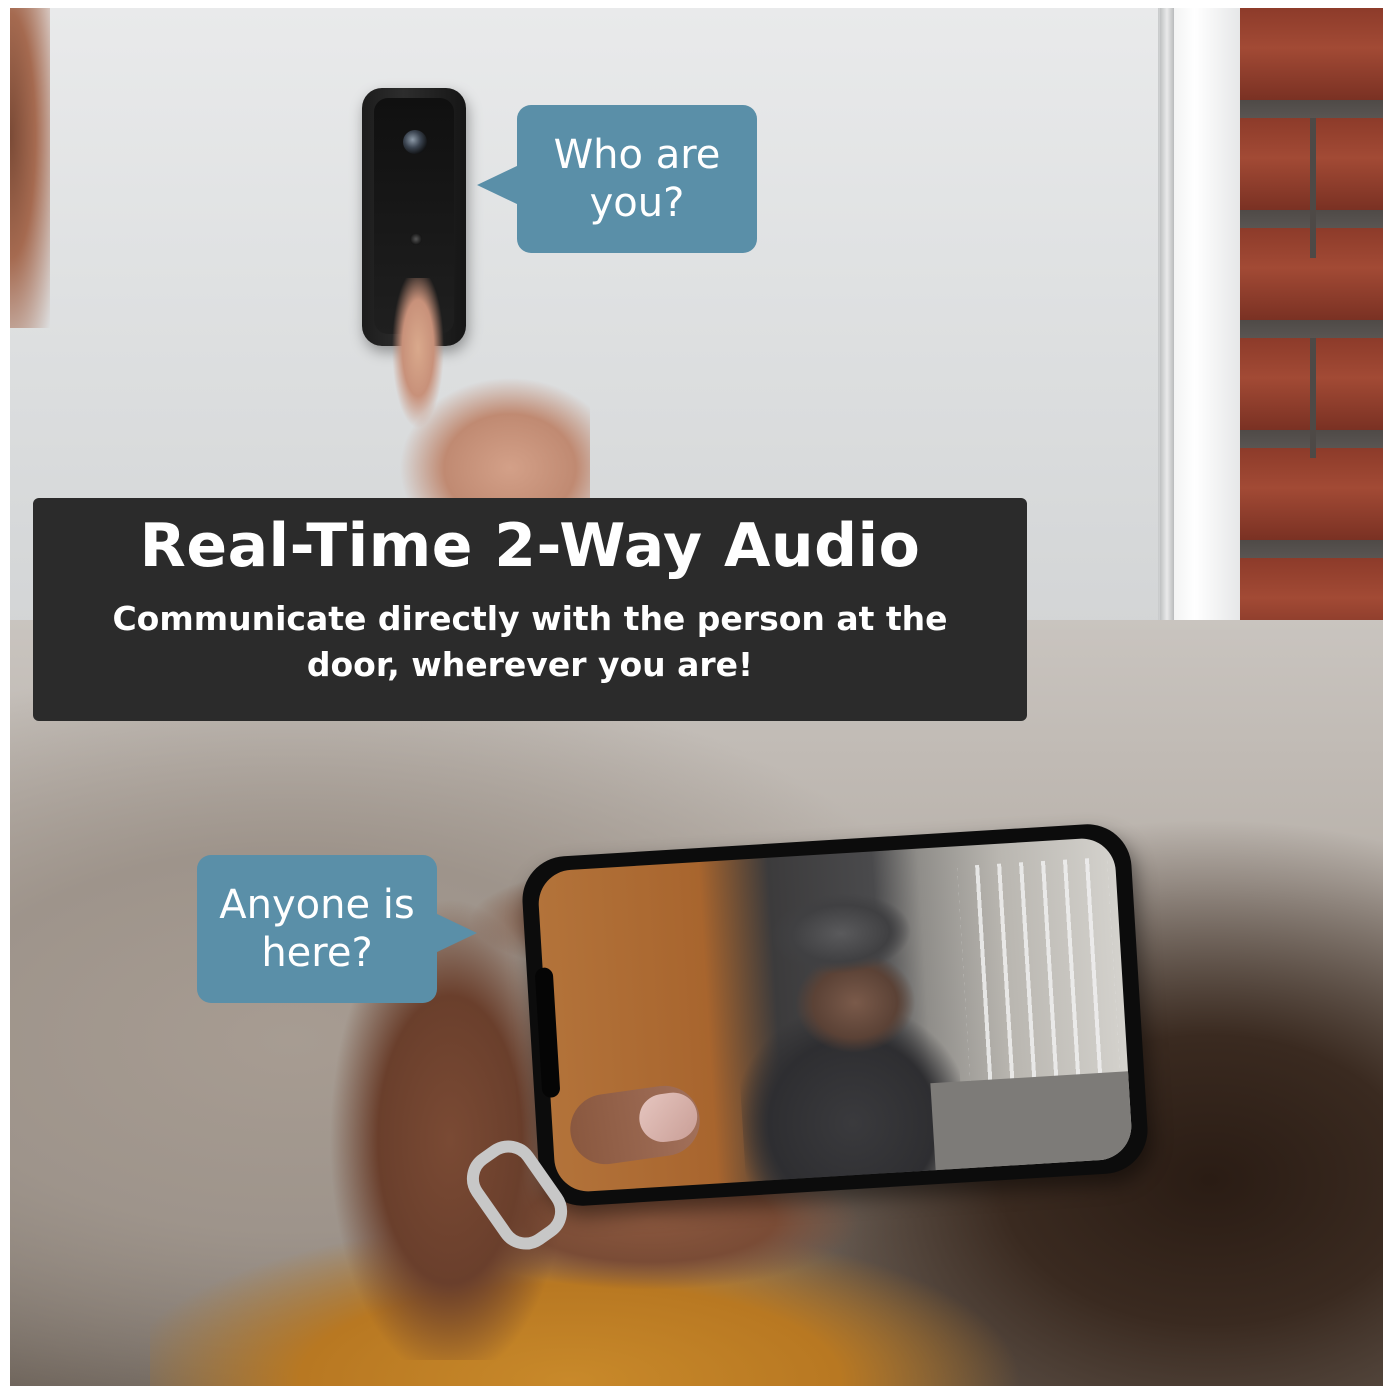 Image resolution: width=1383 pixels, height=1386 pixels. What do you see at coordinates (416, 239) in the screenshot?
I see `sensor-icon` at bounding box center [416, 239].